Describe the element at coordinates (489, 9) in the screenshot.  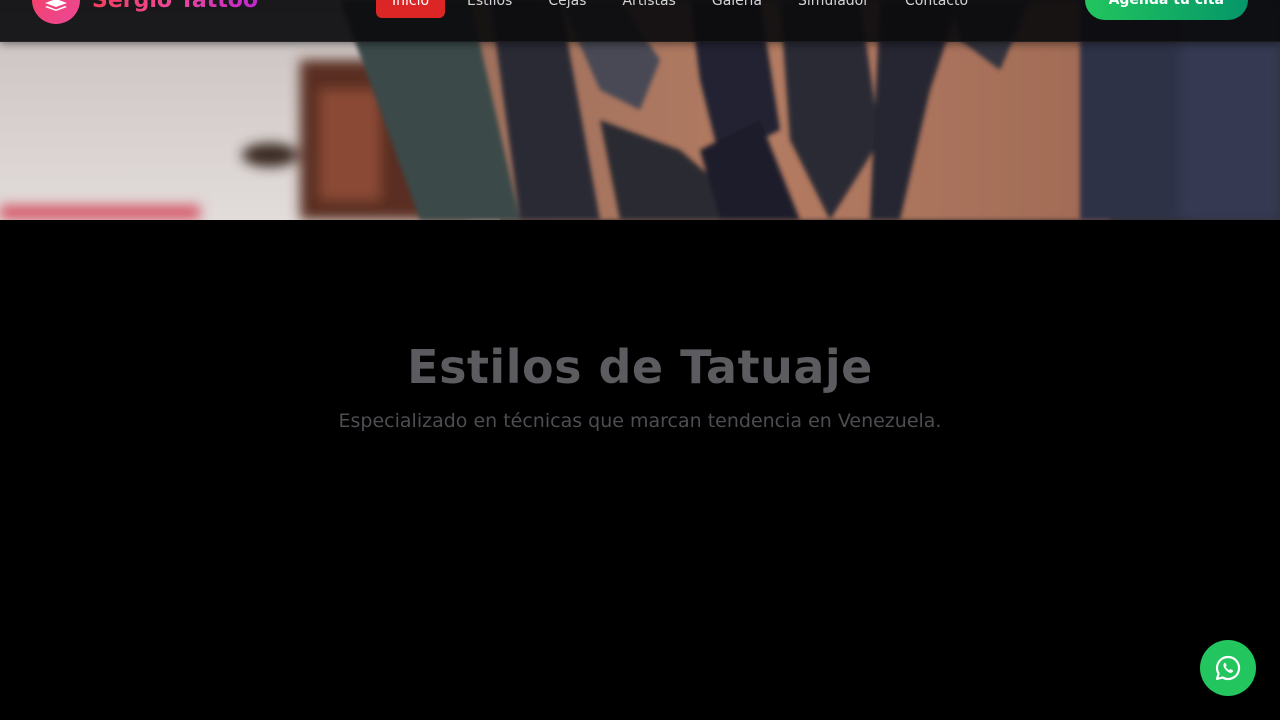
I see `nav-item-estilos: Estilos` at that location.